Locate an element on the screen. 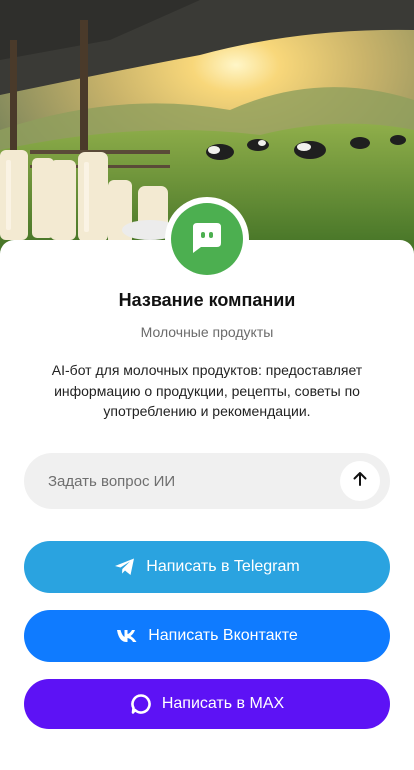 This screenshot has height=770, width=414. max-label: Написать в MAX is located at coordinates (223, 703).